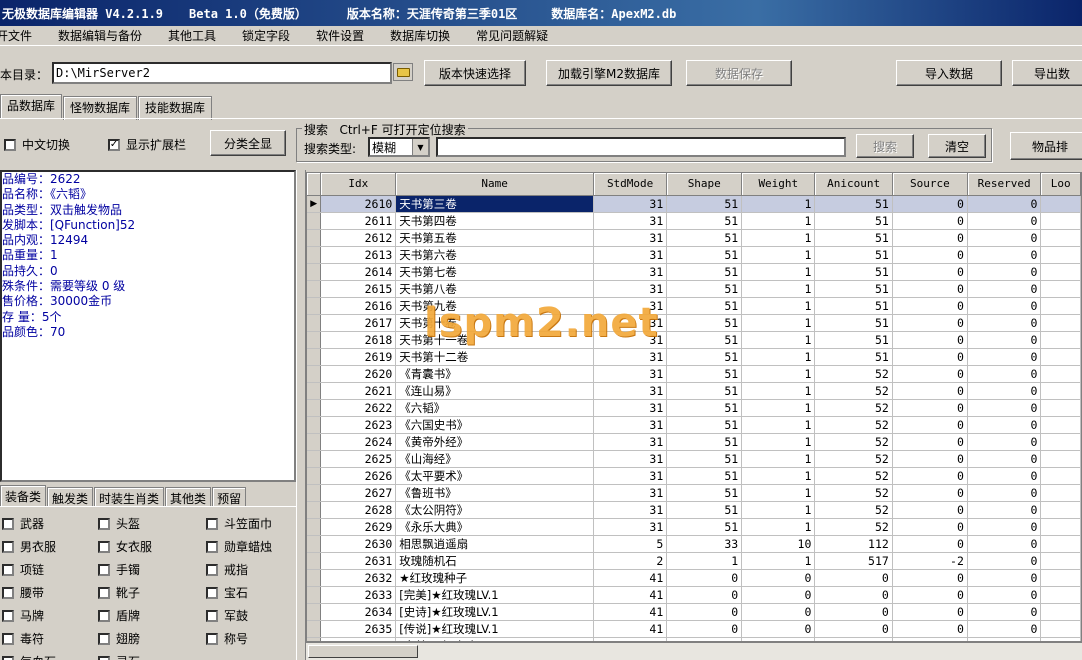  I want to click on table-row: 2625 《山海经》 31 51 1 52 0 0, so click(694, 459).